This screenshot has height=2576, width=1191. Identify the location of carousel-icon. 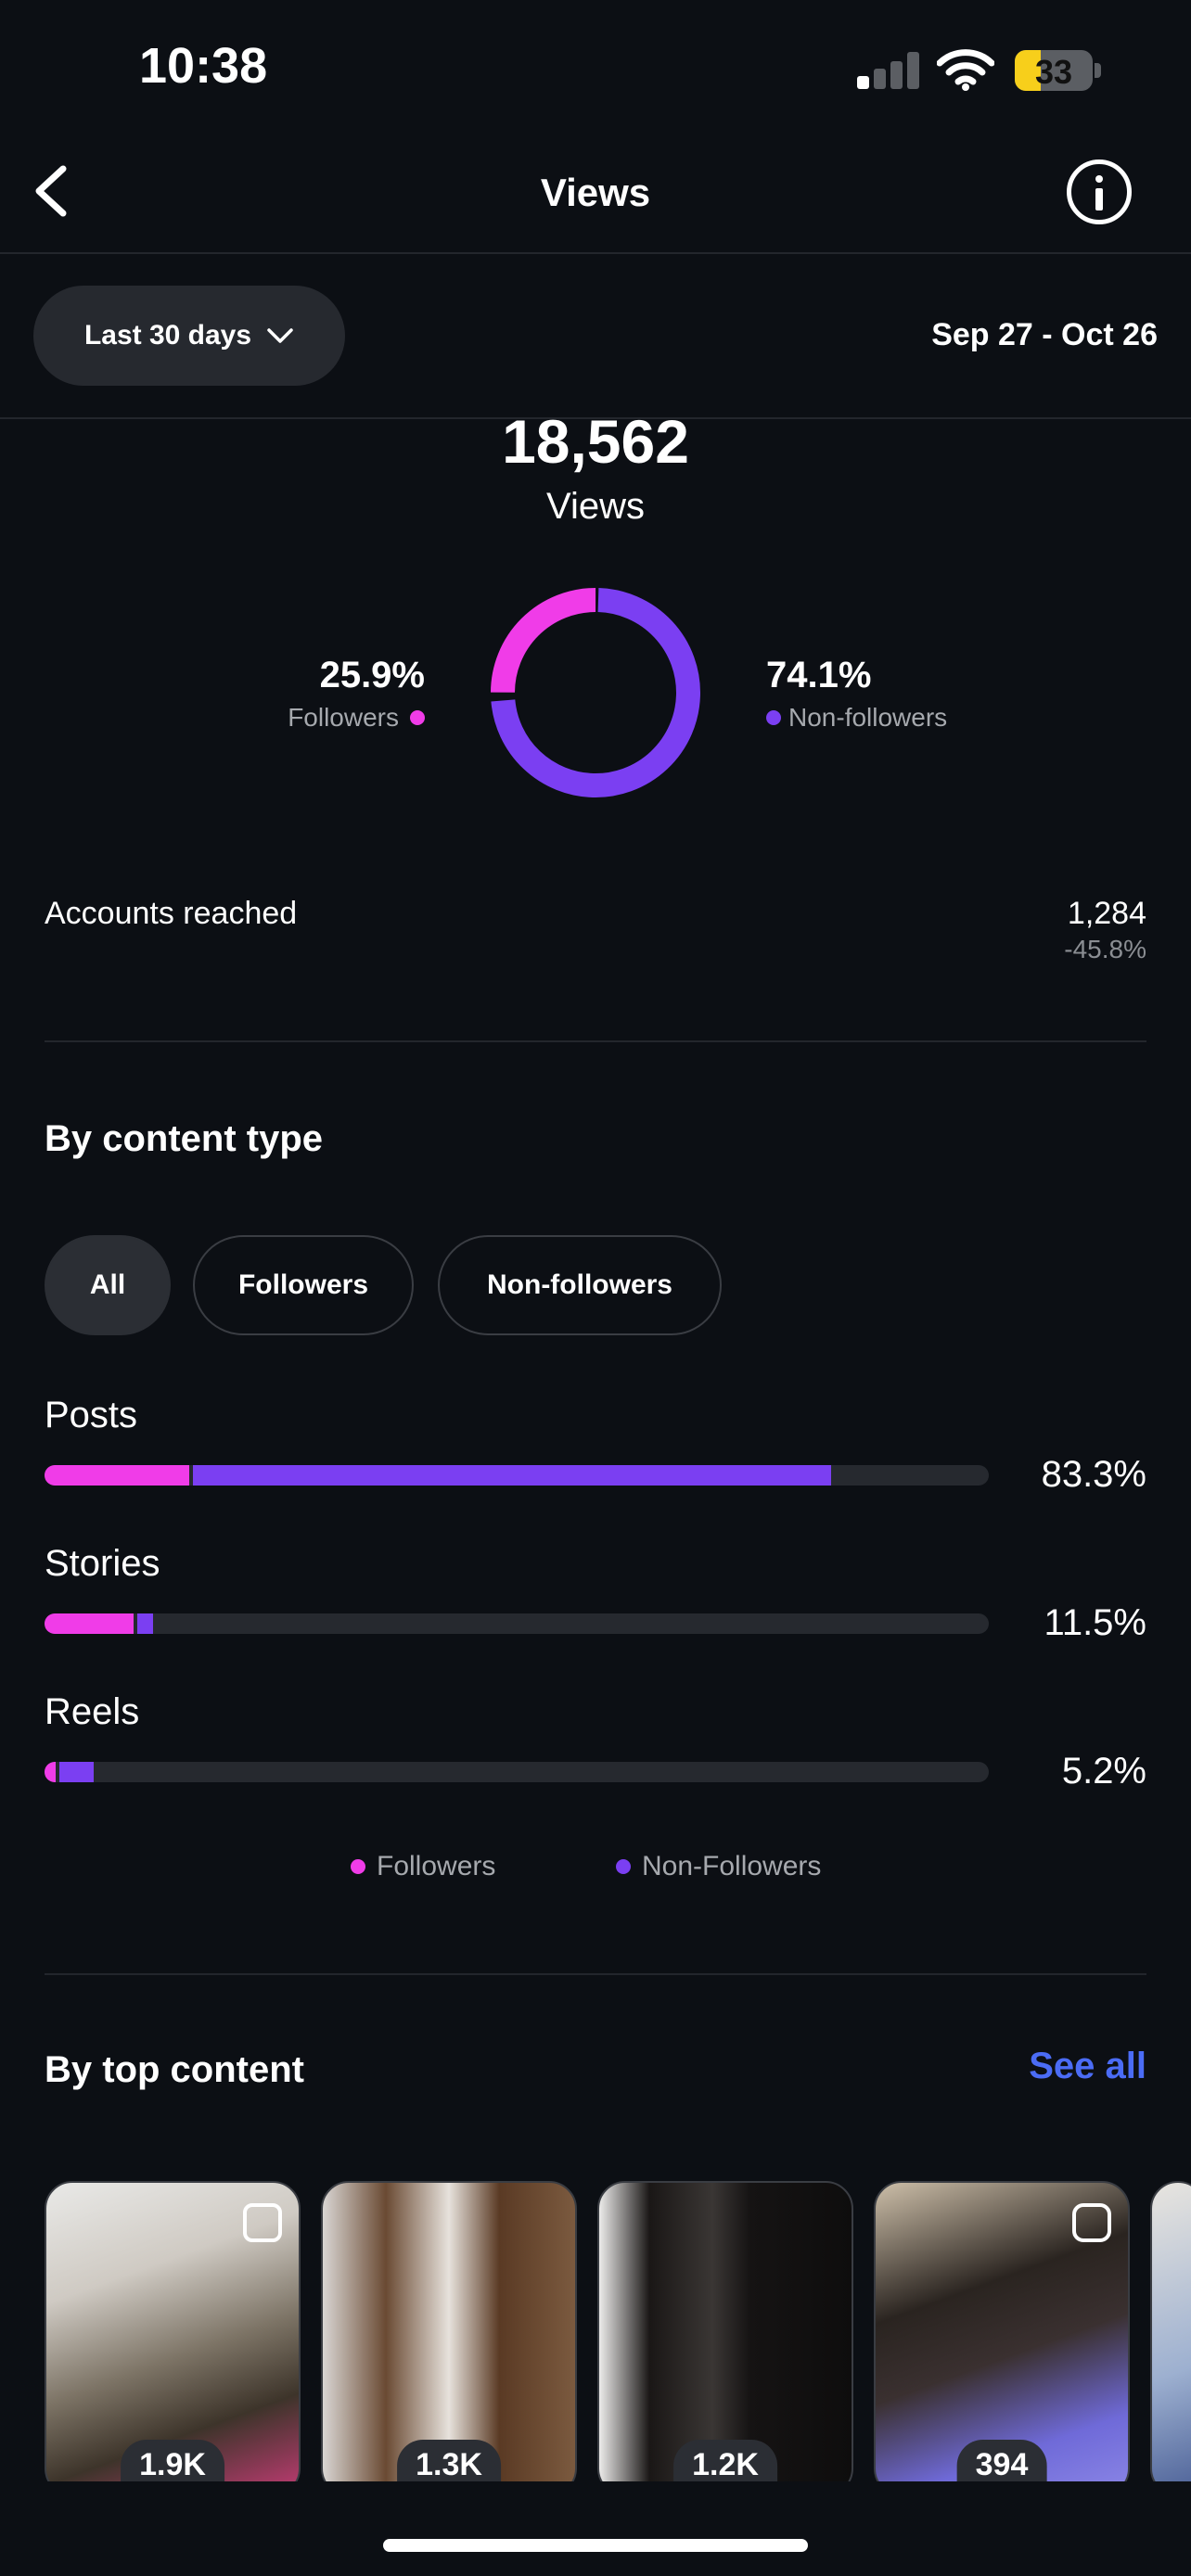
(262, 2222).